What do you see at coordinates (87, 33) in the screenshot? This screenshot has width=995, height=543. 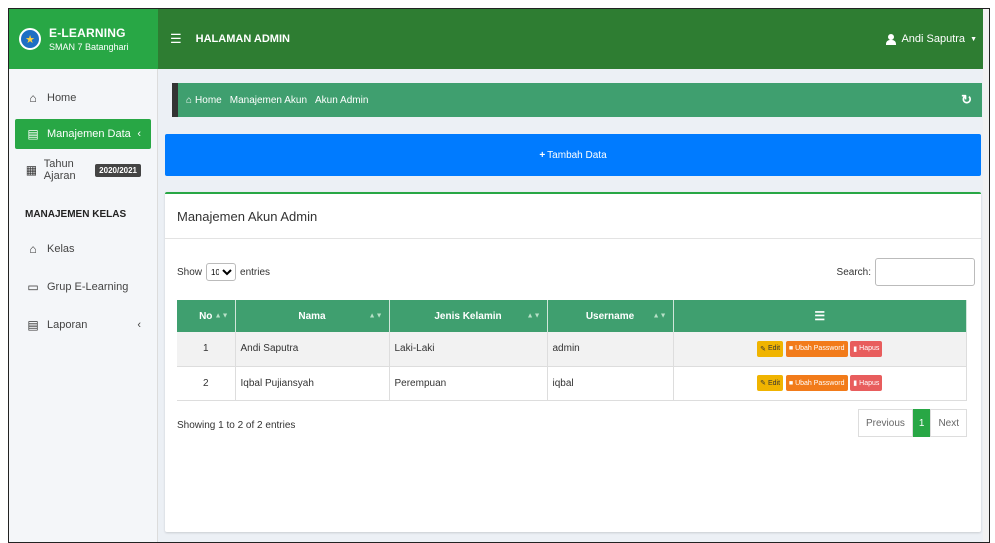 I see `brand-name: E-LEARNING` at bounding box center [87, 33].